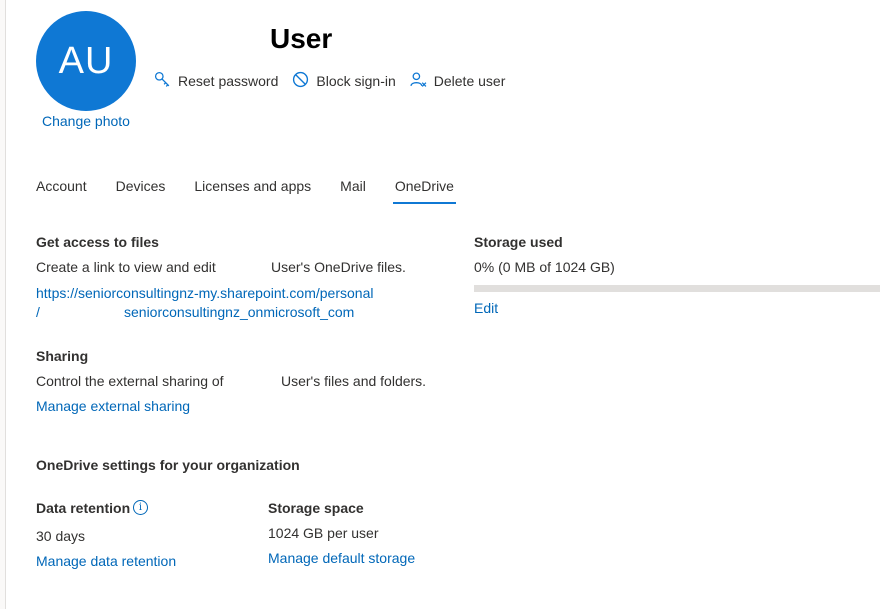  I want to click on block-signin-button: Block sign-in, so click(344, 81).